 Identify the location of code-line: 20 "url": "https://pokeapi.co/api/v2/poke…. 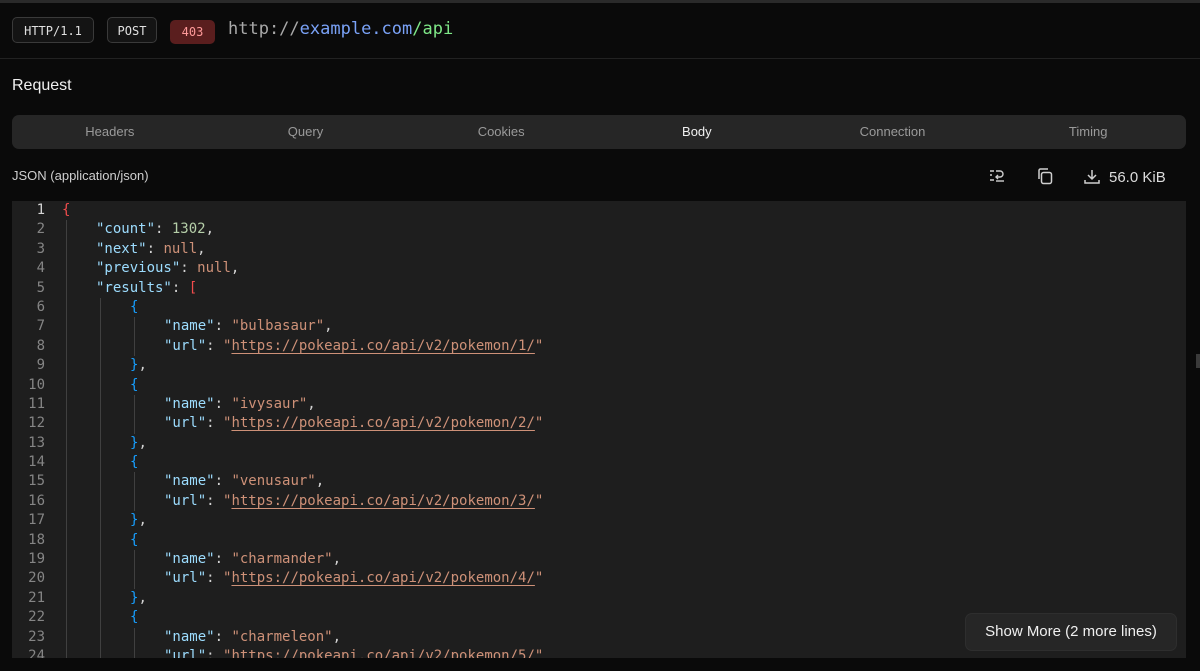
(599, 579).